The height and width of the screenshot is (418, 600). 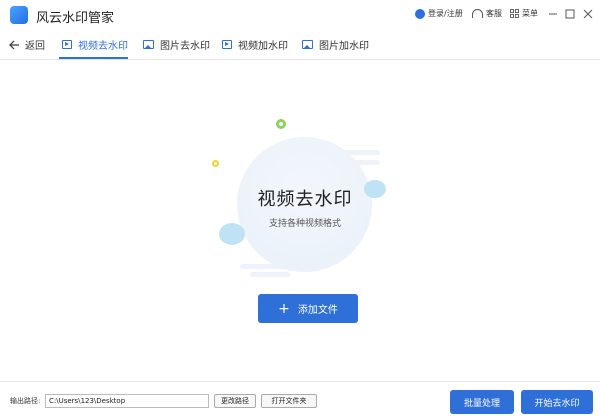 I want to click on output-path-label: 输出路径:, so click(x=25, y=401).